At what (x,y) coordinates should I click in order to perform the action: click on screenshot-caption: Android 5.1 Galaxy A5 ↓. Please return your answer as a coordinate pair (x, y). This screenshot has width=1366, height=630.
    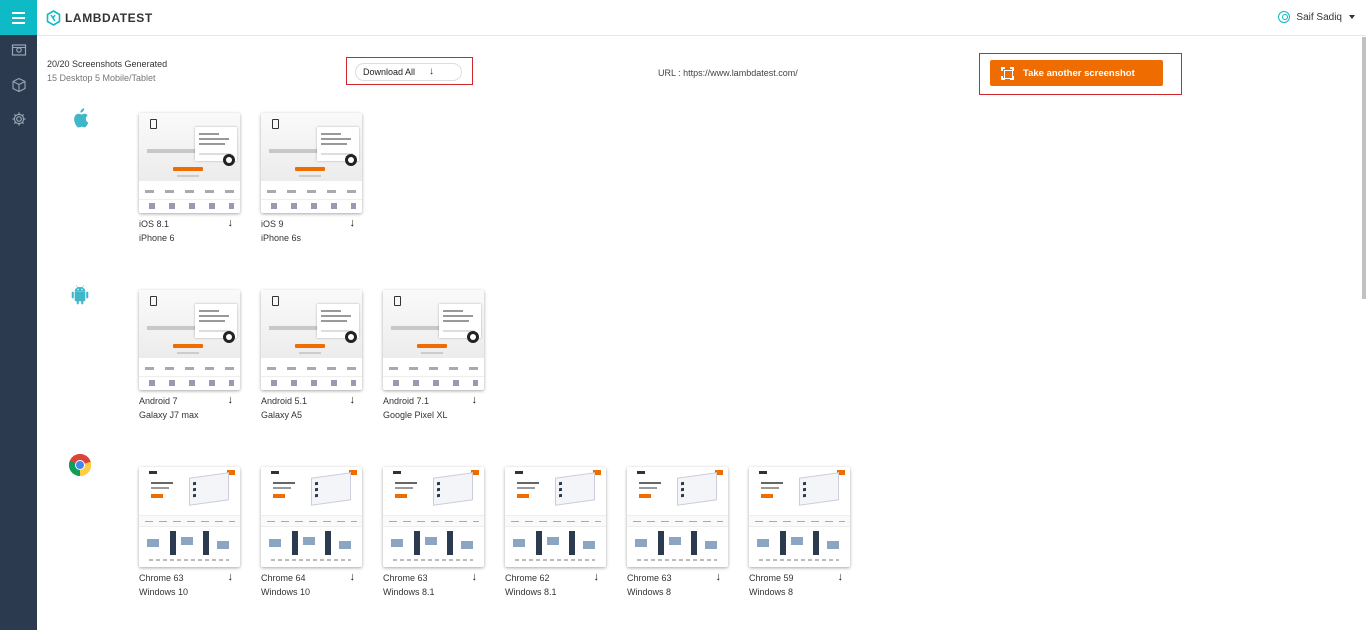
    Looking at the image, I should click on (311, 408).